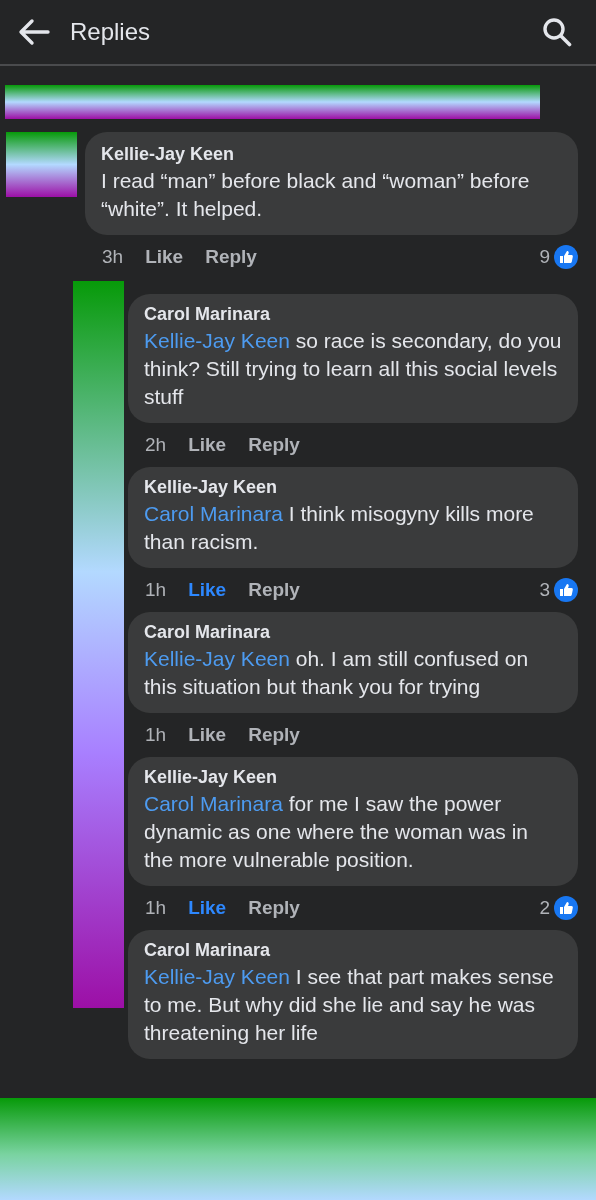 The image size is (596, 1200). I want to click on reaction-count: 9, so click(544, 257).